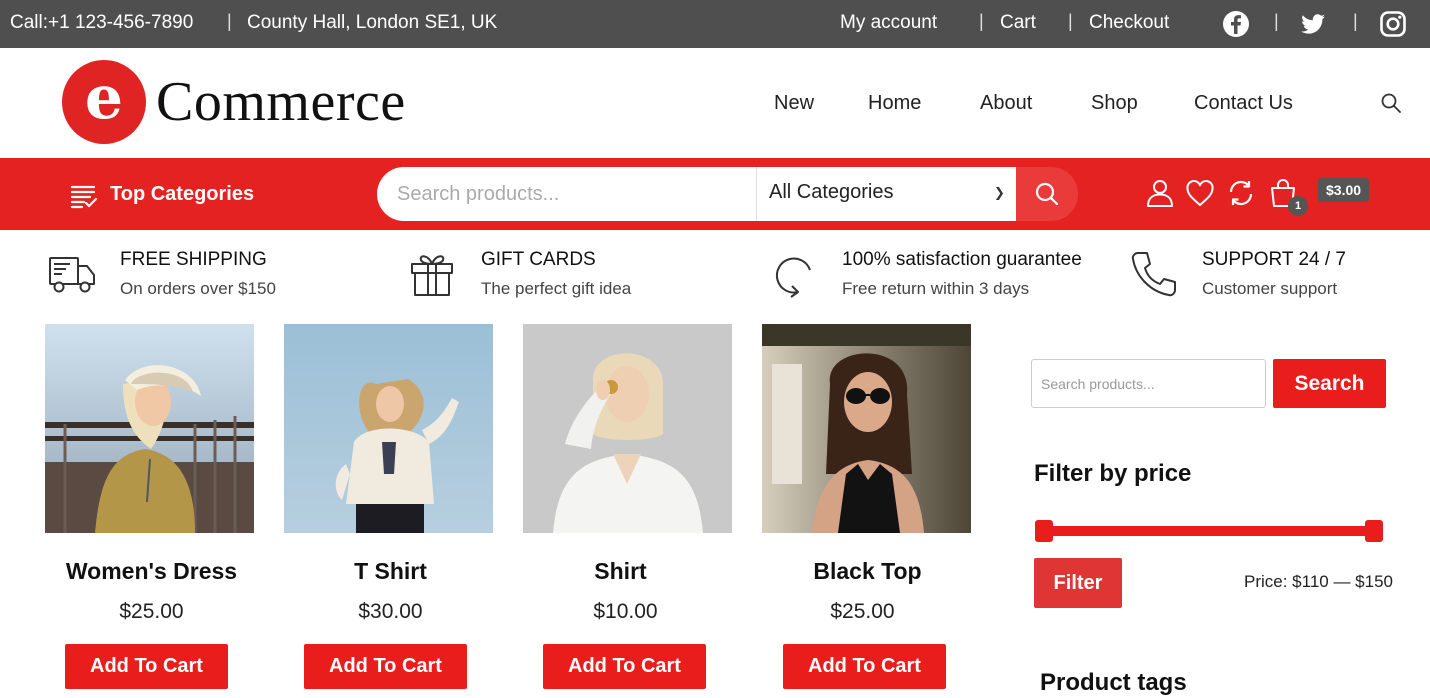 This screenshot has width=1430, height=698. Describe the element at coordinates (1018, 23) in the screenshot. I see `cart-link: Cart` at that location.